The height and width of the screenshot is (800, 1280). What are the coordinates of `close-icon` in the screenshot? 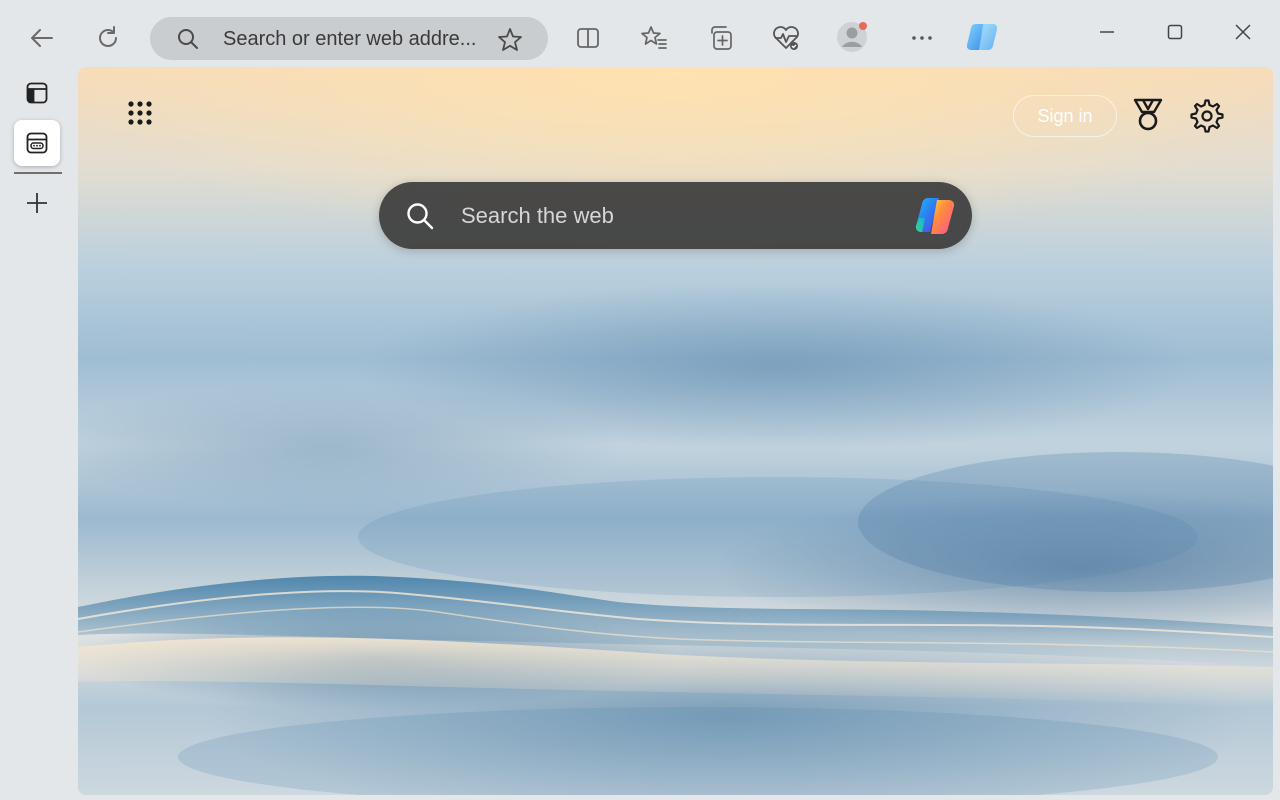 It's located at (1243, 32).